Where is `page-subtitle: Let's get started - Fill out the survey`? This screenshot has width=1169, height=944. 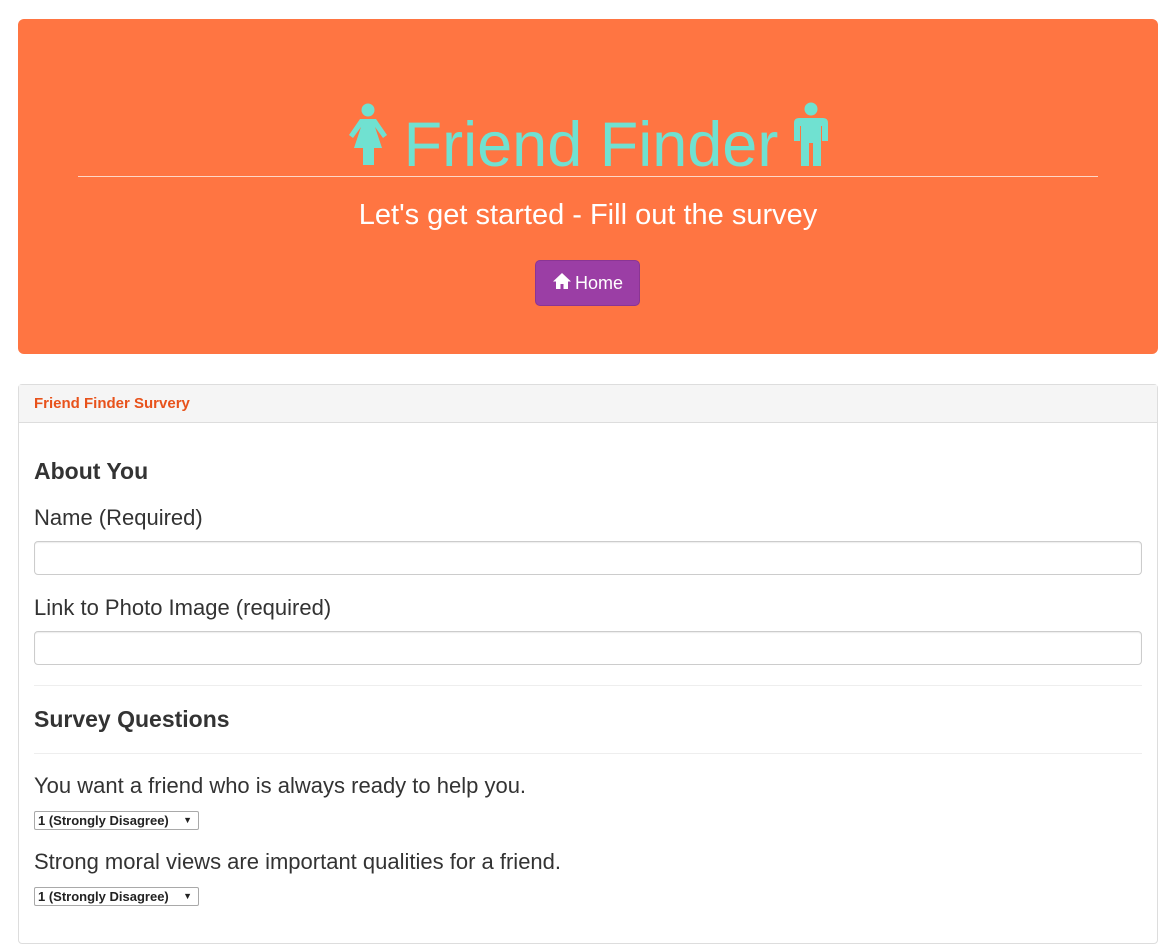
page-subtitle: Let's get started - Fill out the survey is located at coordinates (588, 215).